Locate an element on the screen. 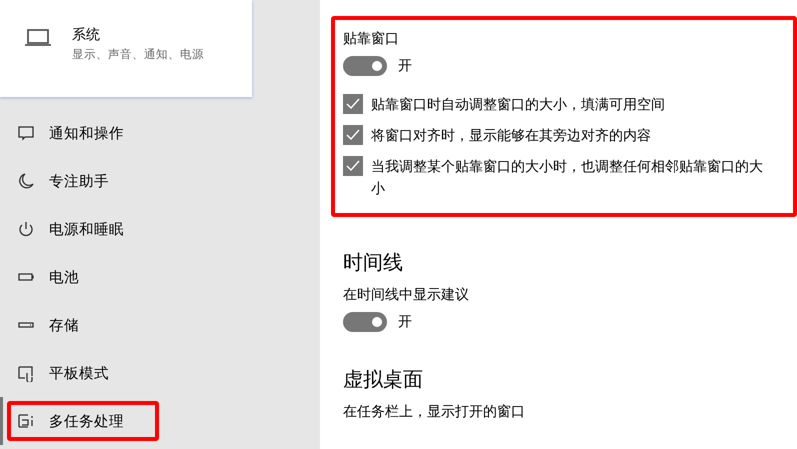 The image size is (797, 449). sidebar-item: 平板模式 is located at coordinates (160, 373).